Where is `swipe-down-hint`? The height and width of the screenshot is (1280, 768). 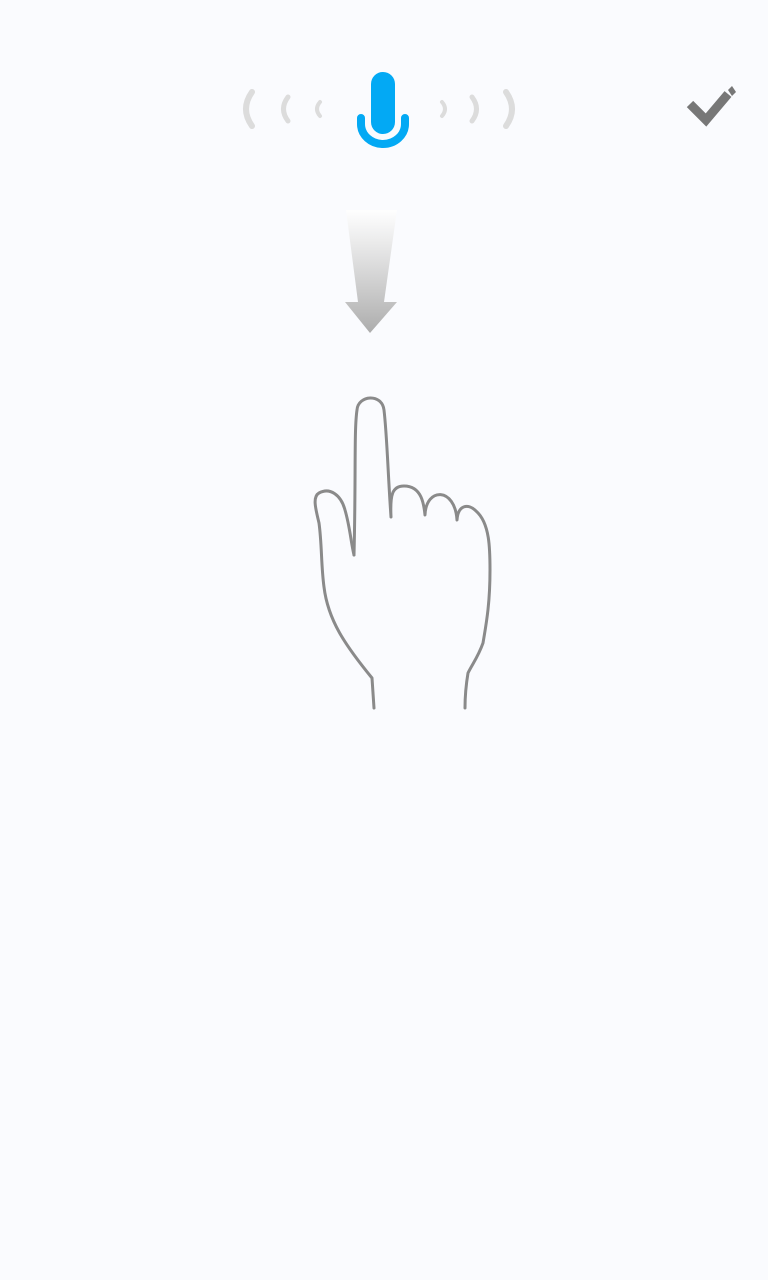 swipe-down-hint is located at coordinates (405, 460).